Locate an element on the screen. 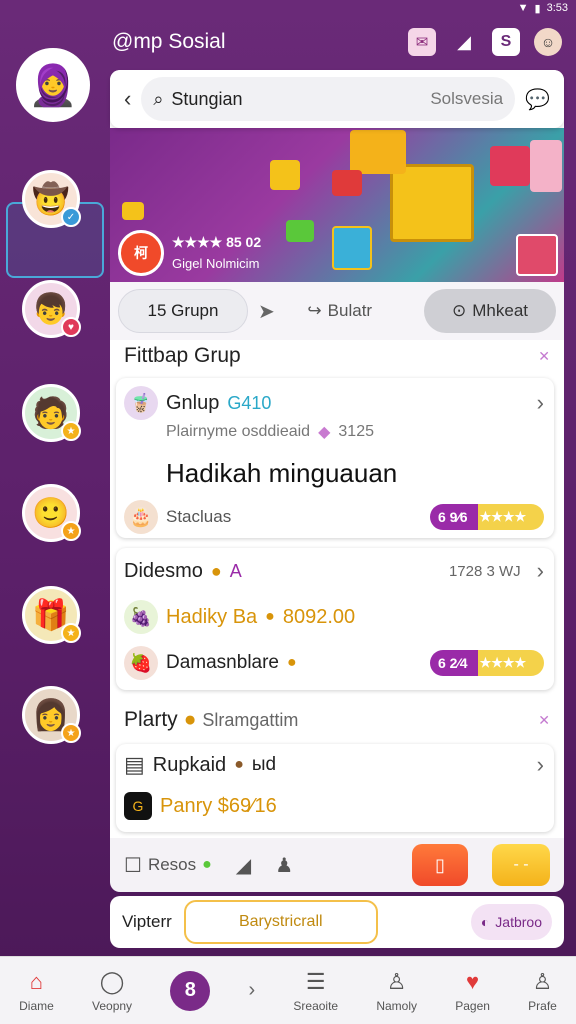 The height and width of the screenshot is (1024, 576). search-icon: ⌕ is located at coordinates (158, 98).